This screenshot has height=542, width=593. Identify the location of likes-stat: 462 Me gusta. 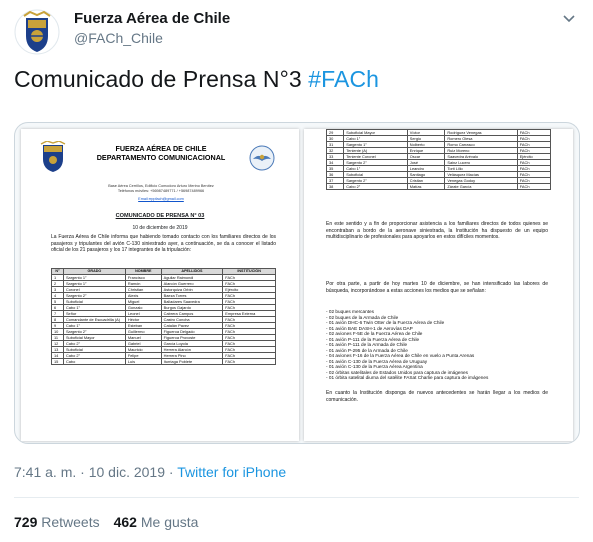
(156, 522).